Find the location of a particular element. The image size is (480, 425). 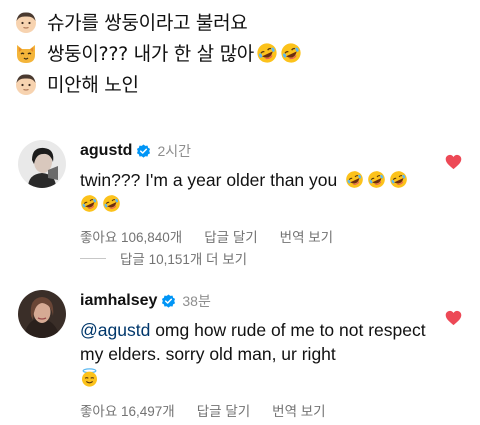

username: iamhalsey is located at coordinates (118, 301).